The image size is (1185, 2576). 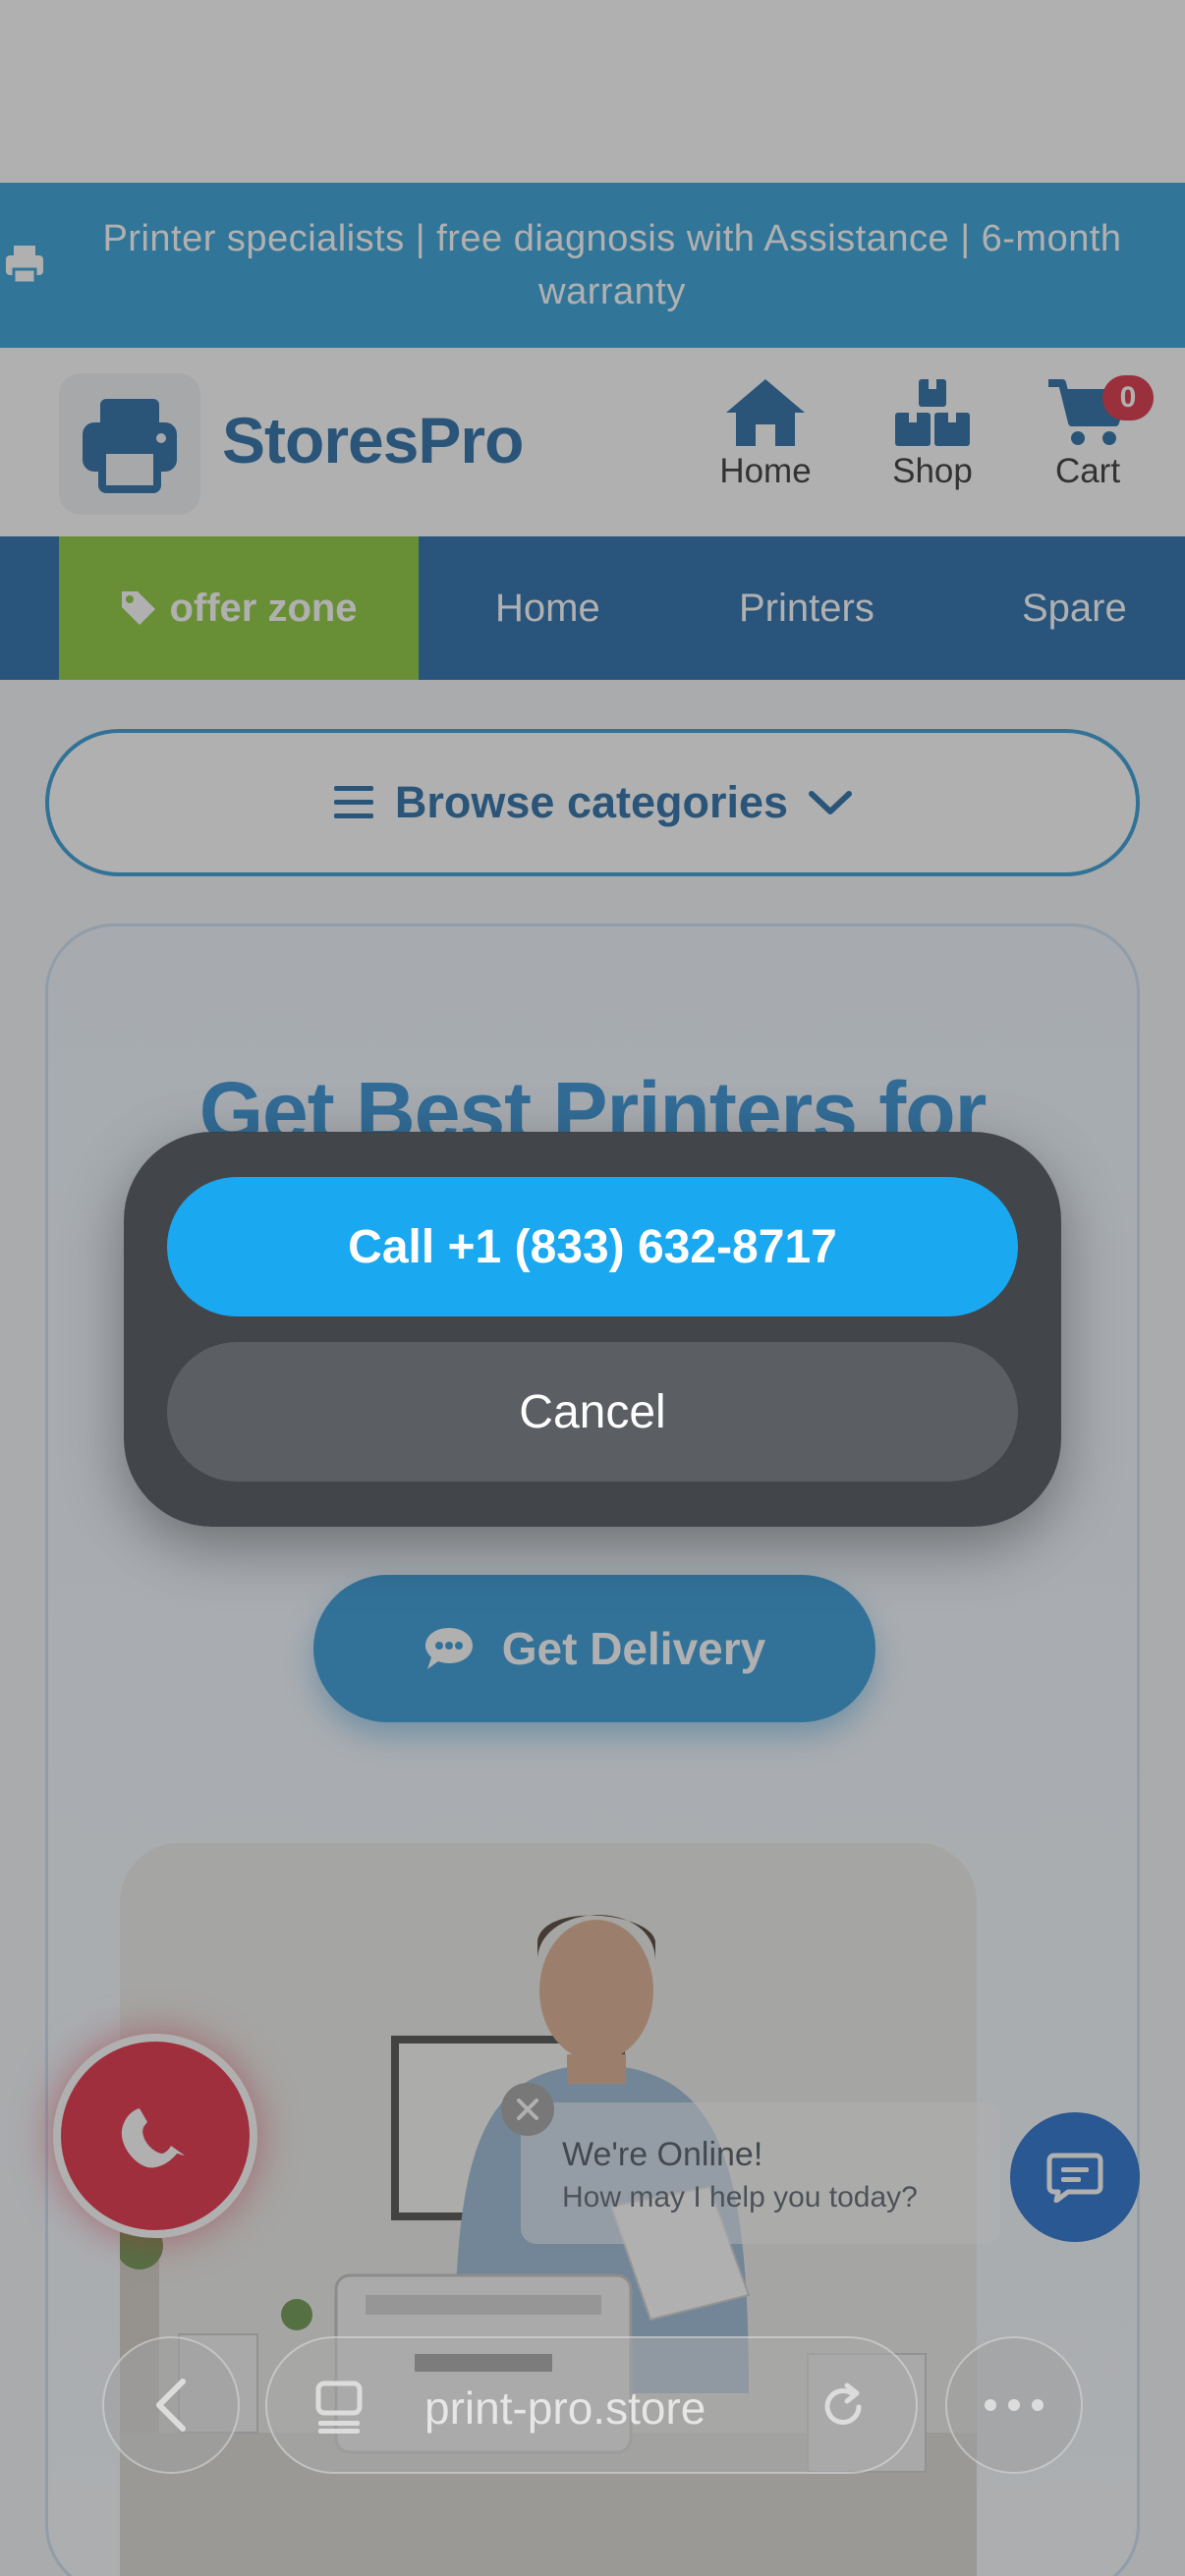 I want to click on browser-back-button, so click(x=171, y=2405).